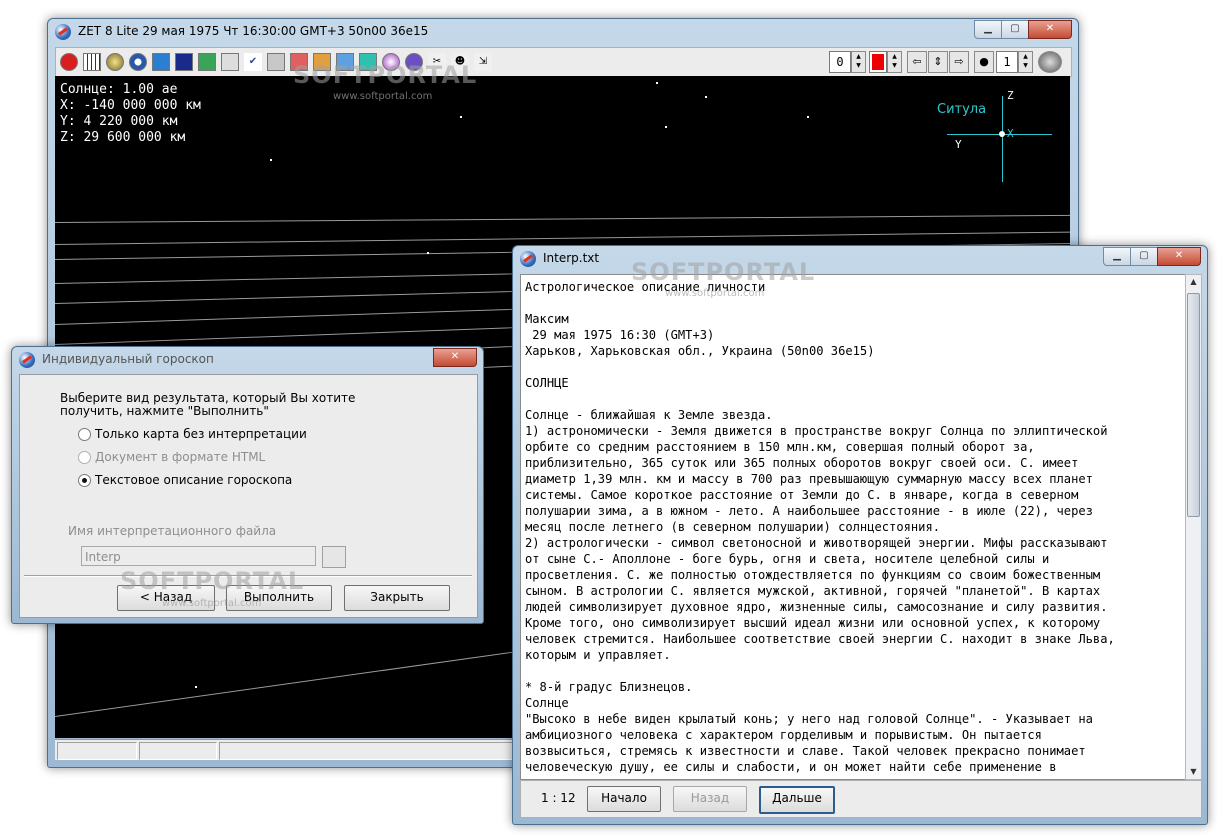 The height and width of the screenshot is (840, 1217). What do you see at coordinates (230, 62) in the screenshot?
I see `document-icon` at bounding box center [230, 62].